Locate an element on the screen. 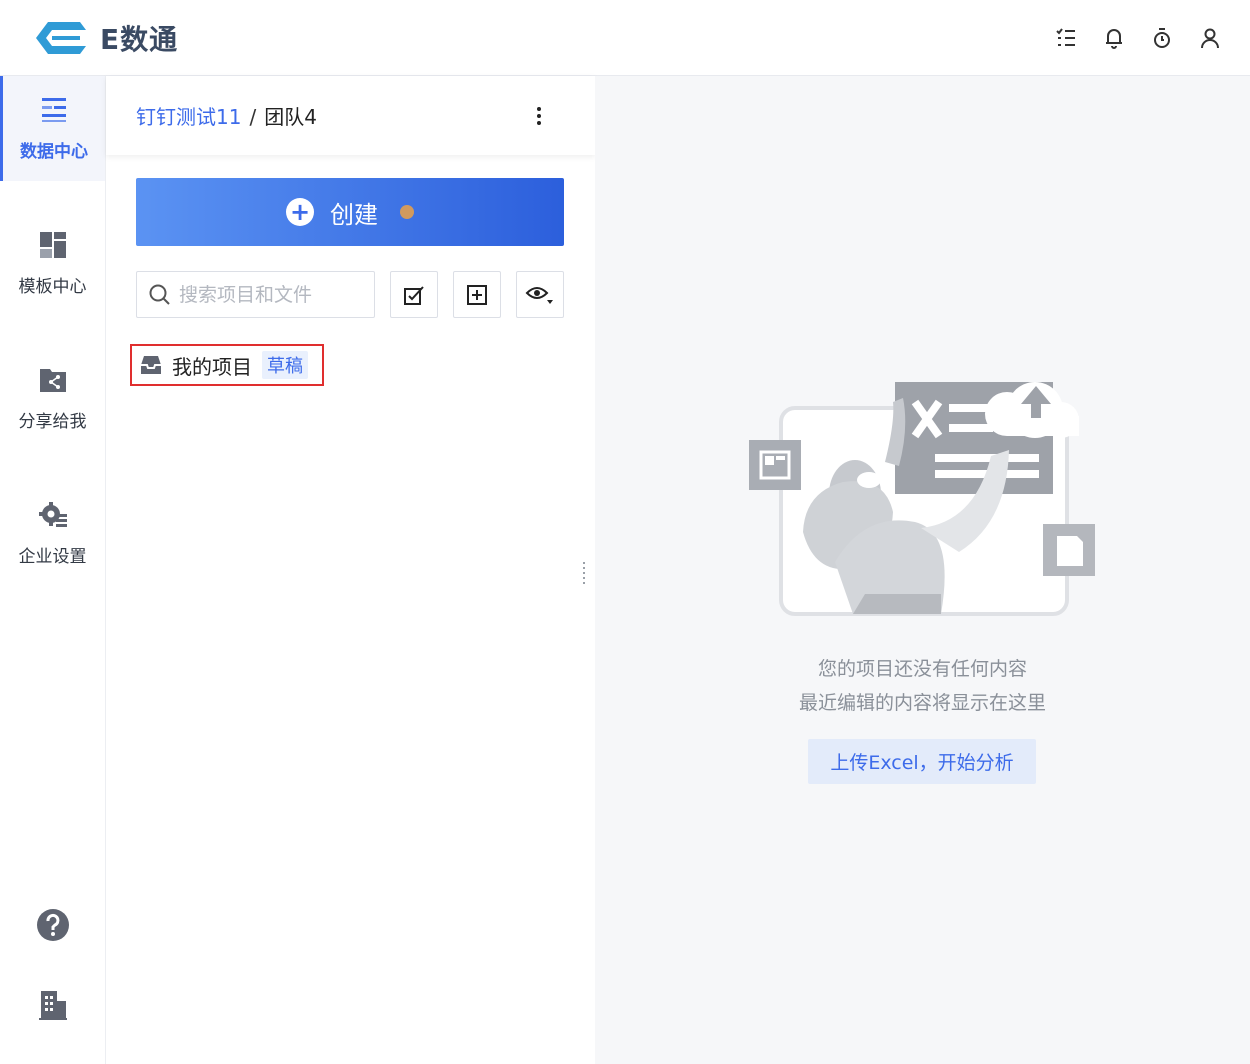 The width and height of the screenshot is (1250, 1064). app-logo: E数通 is located at coordinates (103, 38).